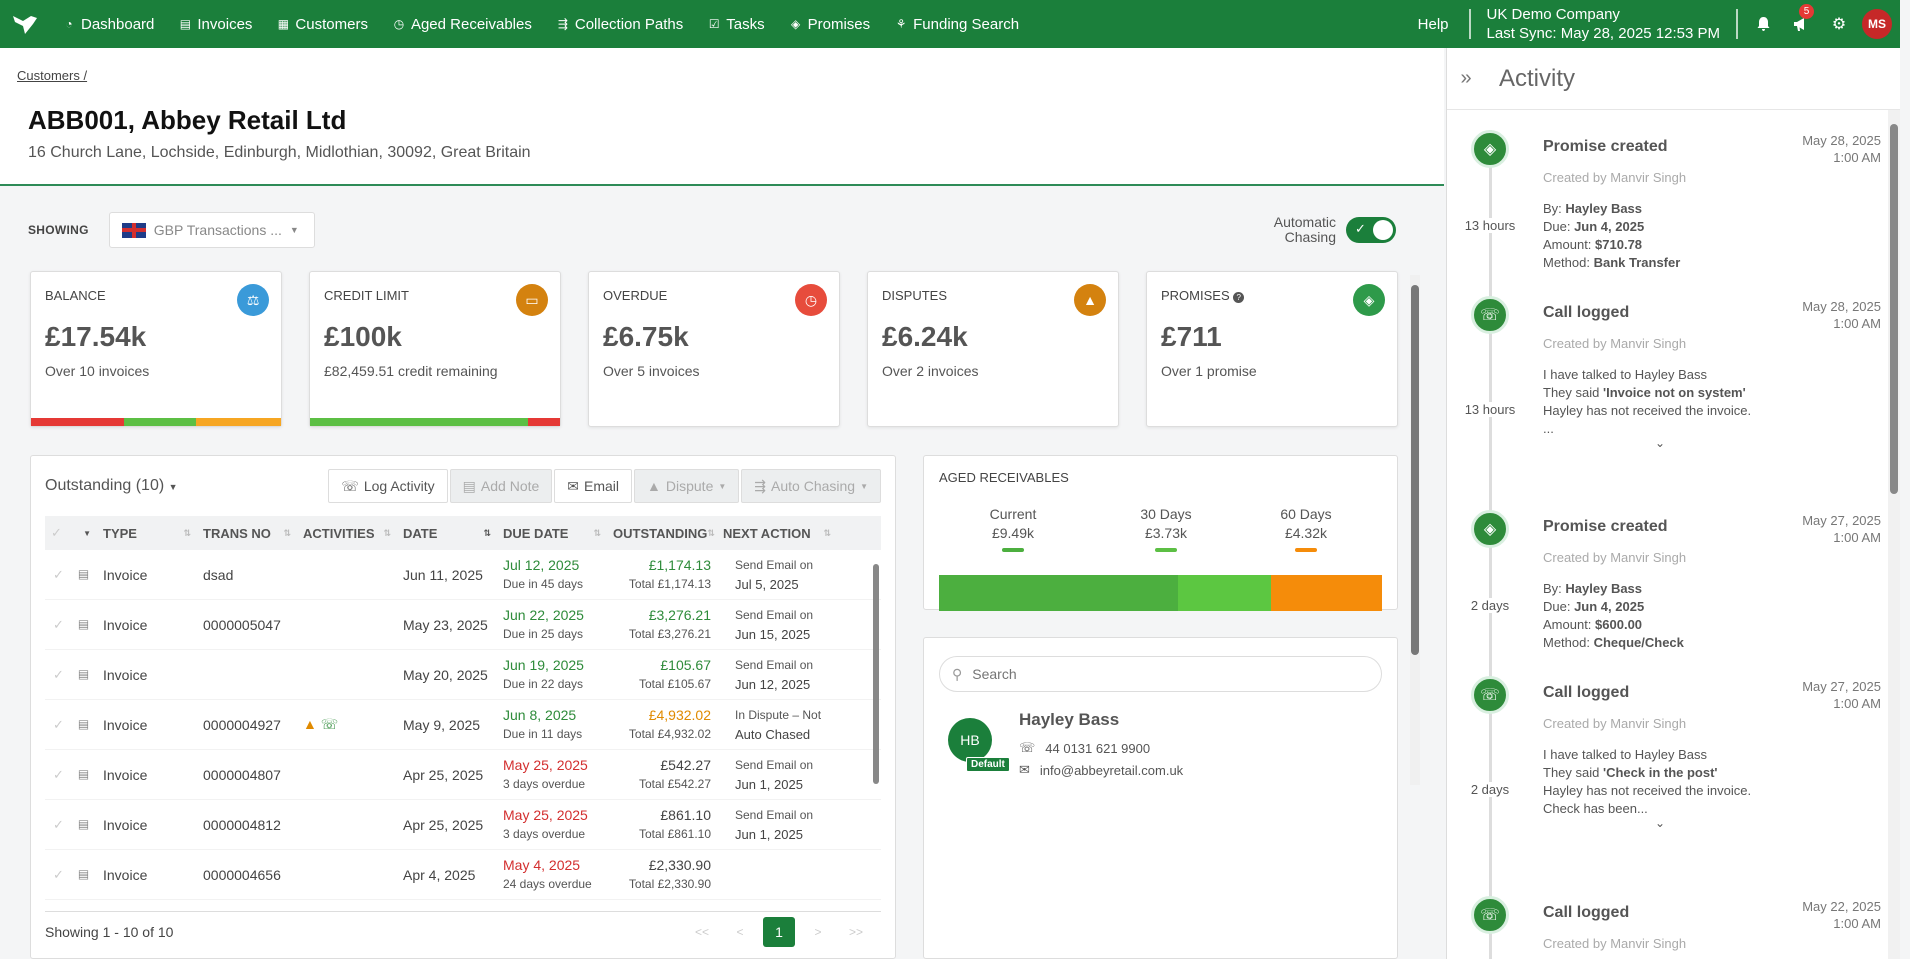  Describe the element at coordinates (1839, 24) in the screenshot. I see `settings-button: ⚙` at that location.